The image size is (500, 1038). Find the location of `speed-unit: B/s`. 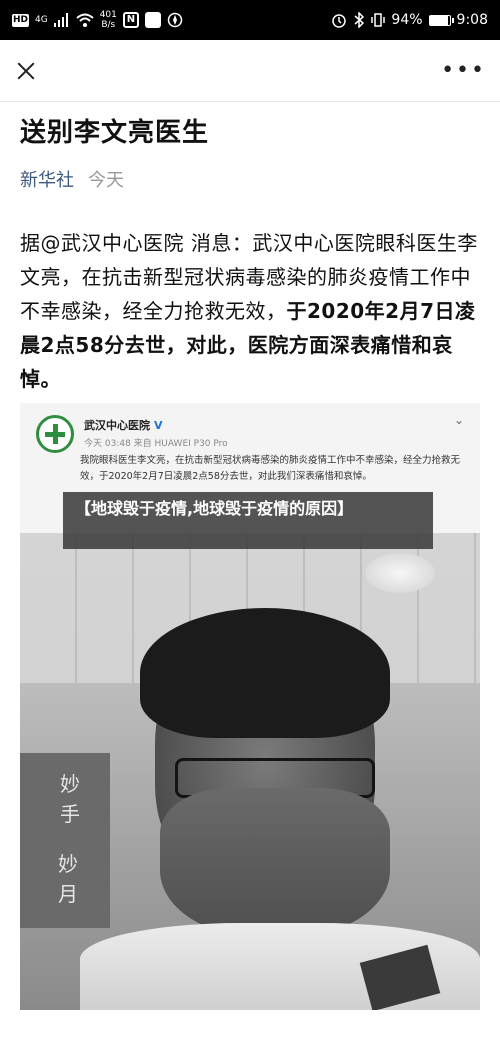

speed-unit: B/s is located at coordinates (108, 25).